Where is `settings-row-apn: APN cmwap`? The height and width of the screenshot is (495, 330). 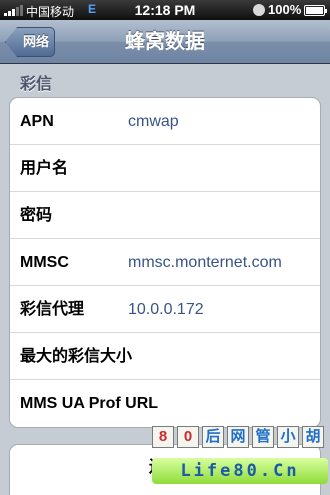
settings-row-apn: APN cmwap is located at coordinates (165, 121).